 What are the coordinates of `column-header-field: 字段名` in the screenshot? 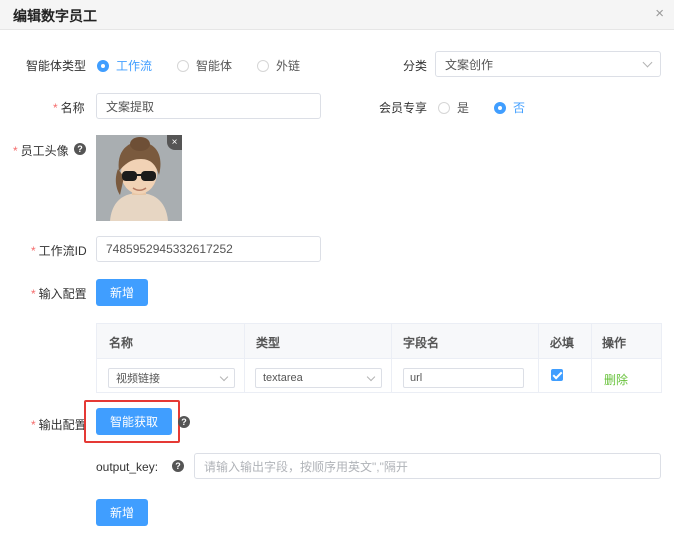 It's located at (421, 343).